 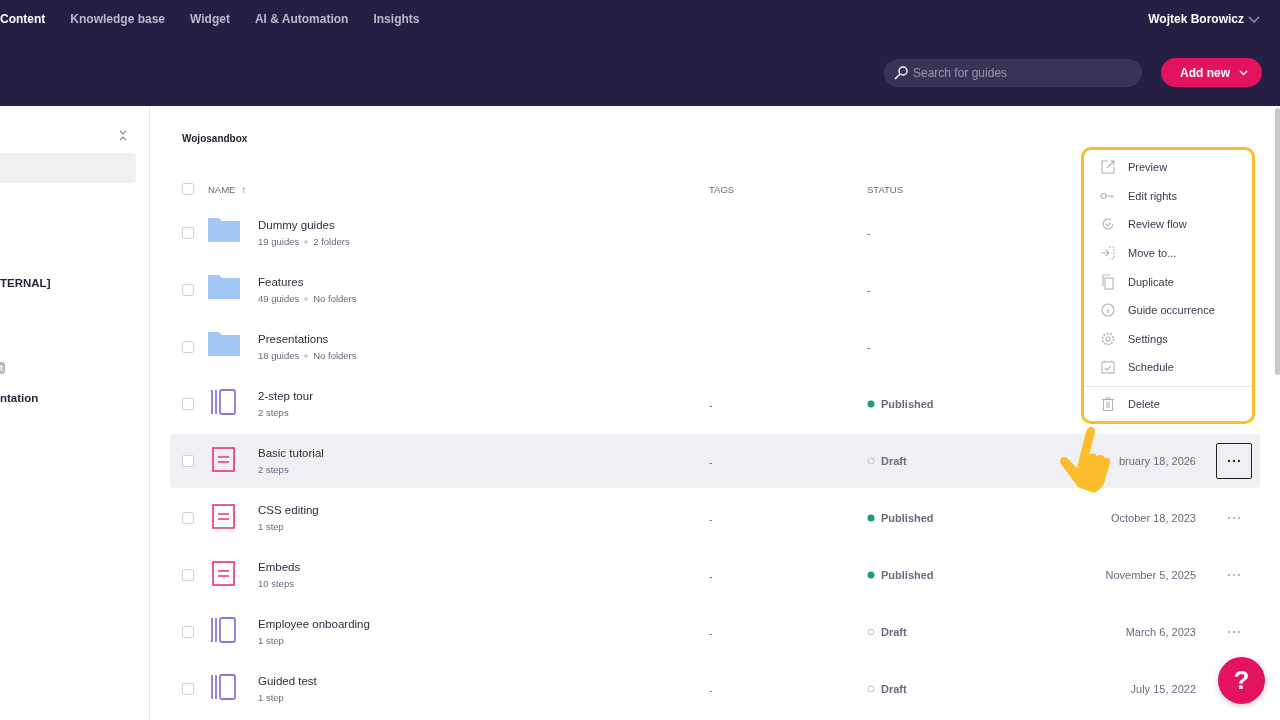 I want to click on menu-item: Settings, so click(x=1168, y=339).